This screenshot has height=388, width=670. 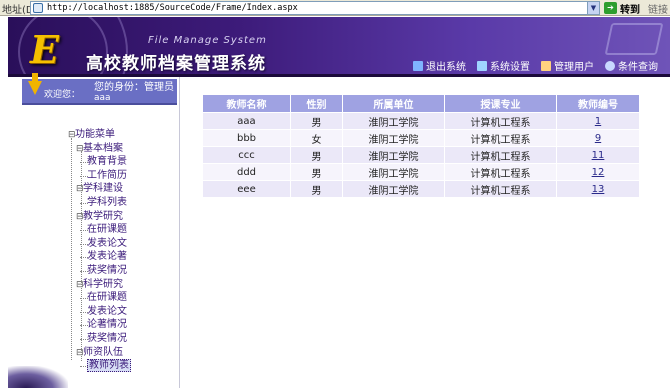 I want to click on menu-item: 工作简历, so click(x=99, y=176).